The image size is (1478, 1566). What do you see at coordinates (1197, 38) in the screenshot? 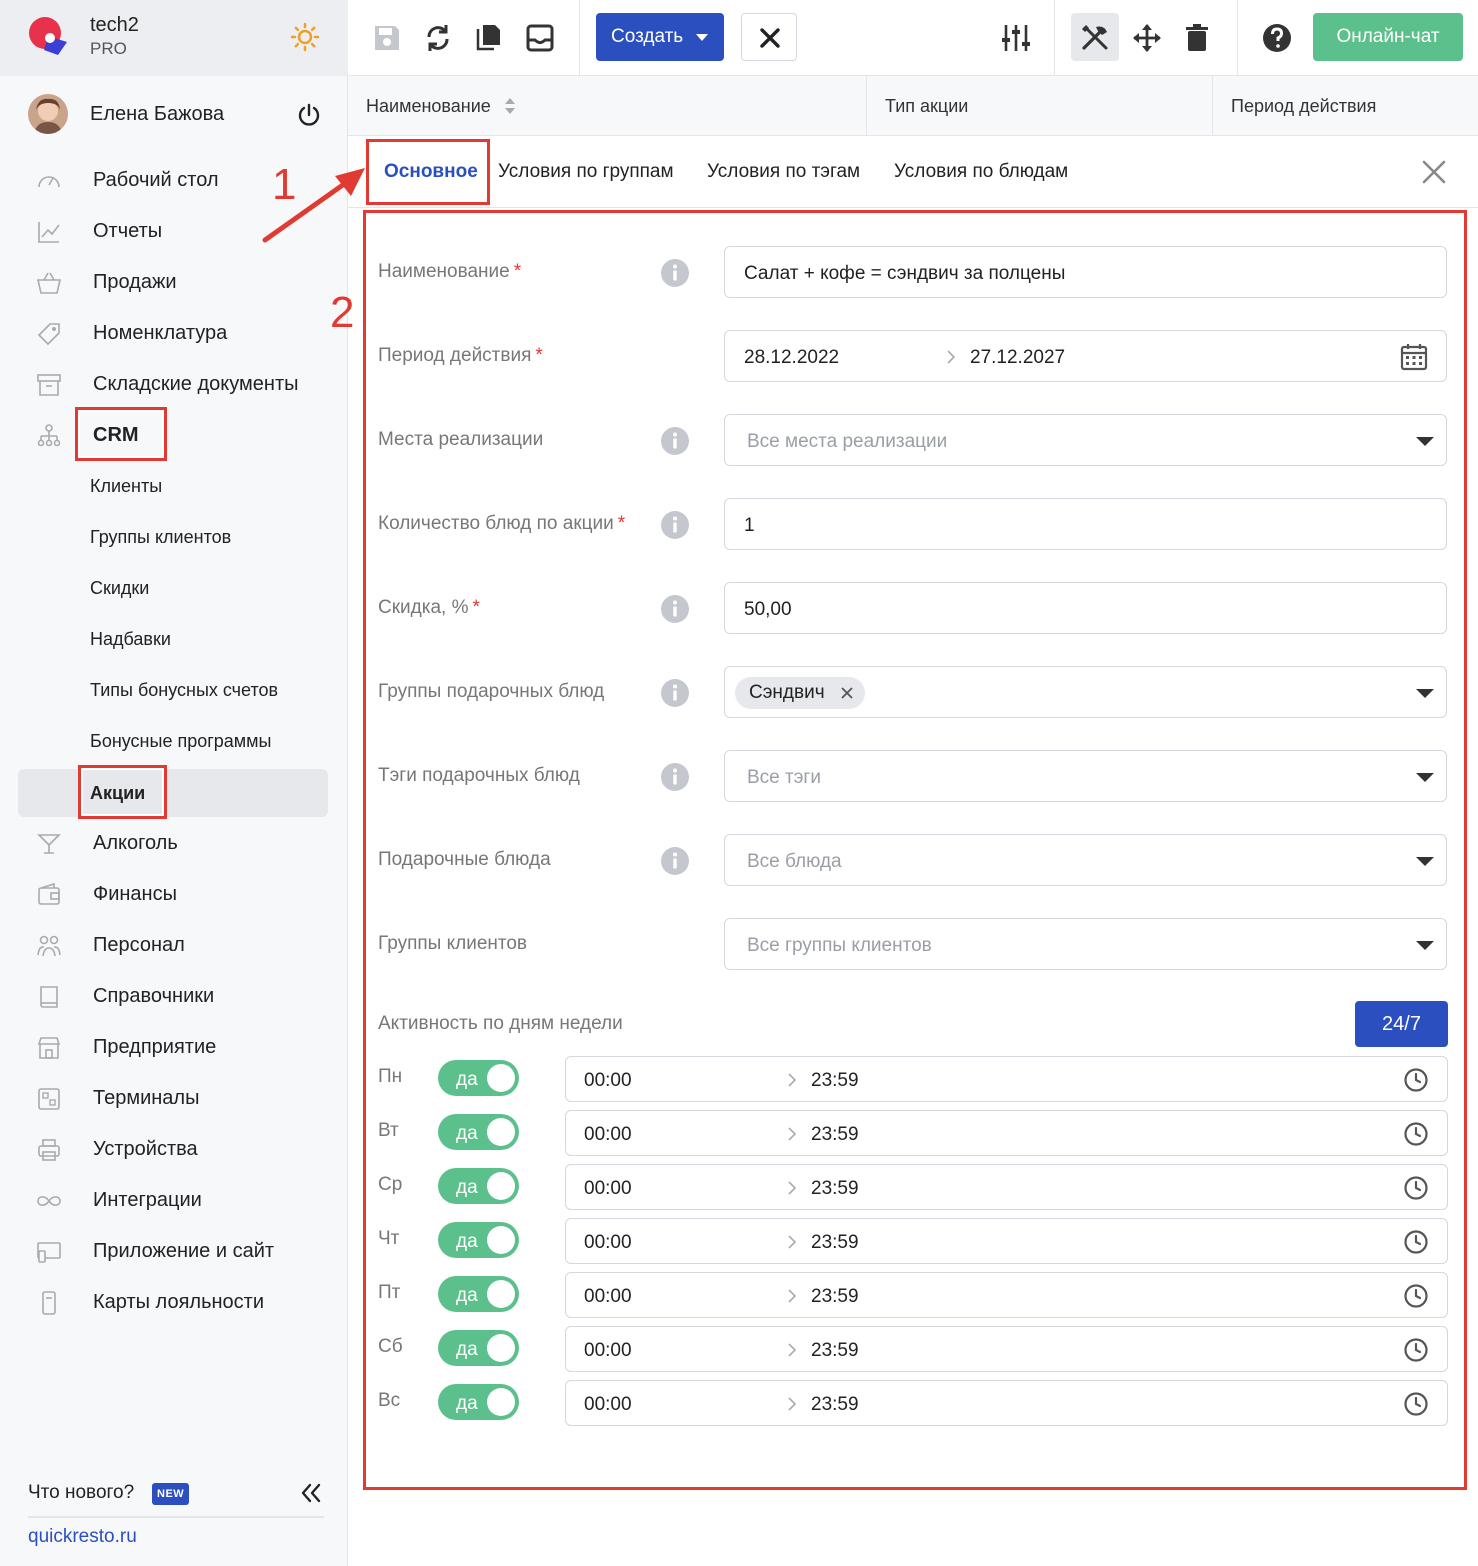
I see `trash-icon` at bounding box center [1197, 38].